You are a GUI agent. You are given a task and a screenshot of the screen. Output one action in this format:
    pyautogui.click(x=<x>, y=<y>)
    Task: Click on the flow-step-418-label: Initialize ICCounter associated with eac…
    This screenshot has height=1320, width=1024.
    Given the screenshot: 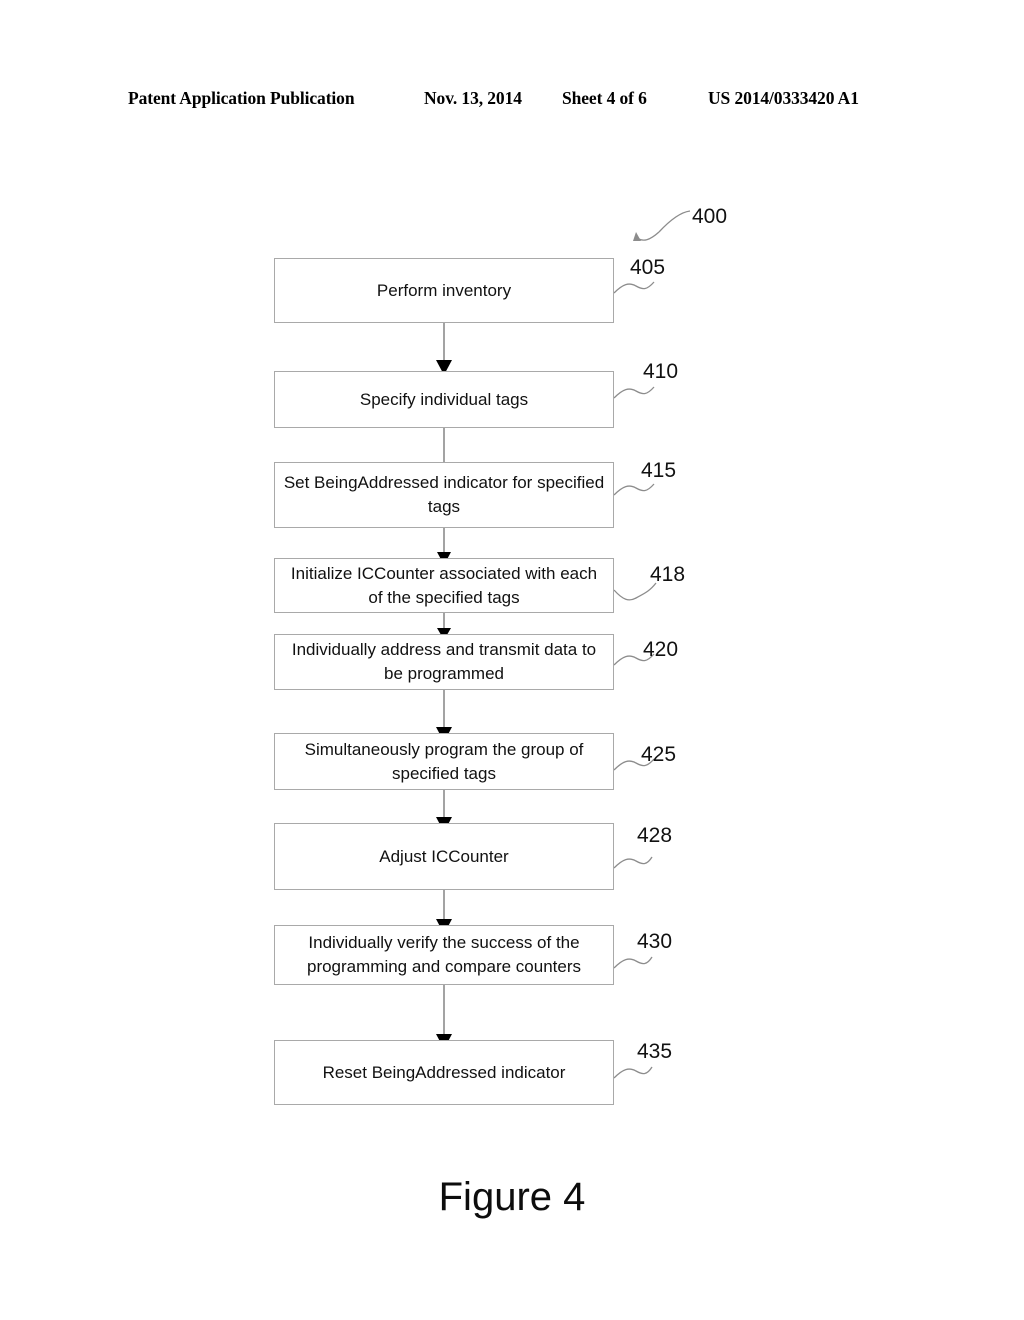 What is the action you would take?
    pyautogui.click(x=444, y=585)
    